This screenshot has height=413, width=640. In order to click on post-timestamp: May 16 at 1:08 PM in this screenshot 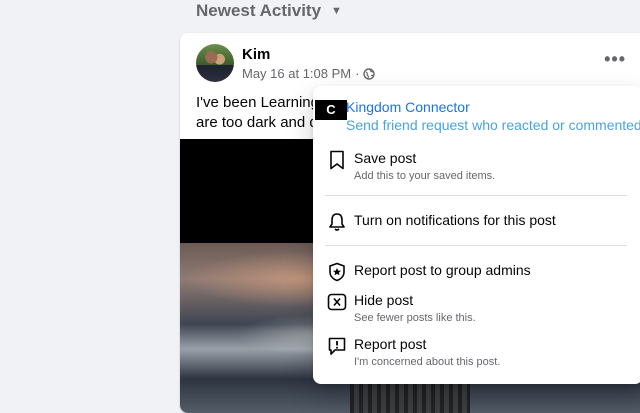, I will do `click(296, 73)`.